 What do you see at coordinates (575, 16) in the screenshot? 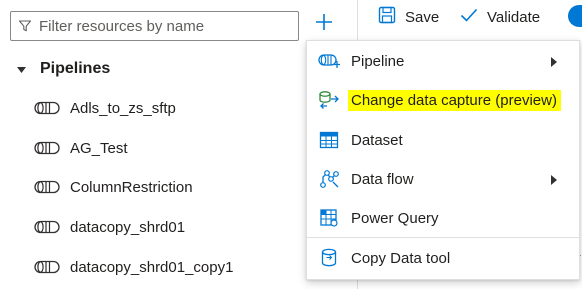
I see `toggle-switch` at bounding box center [575, 16].